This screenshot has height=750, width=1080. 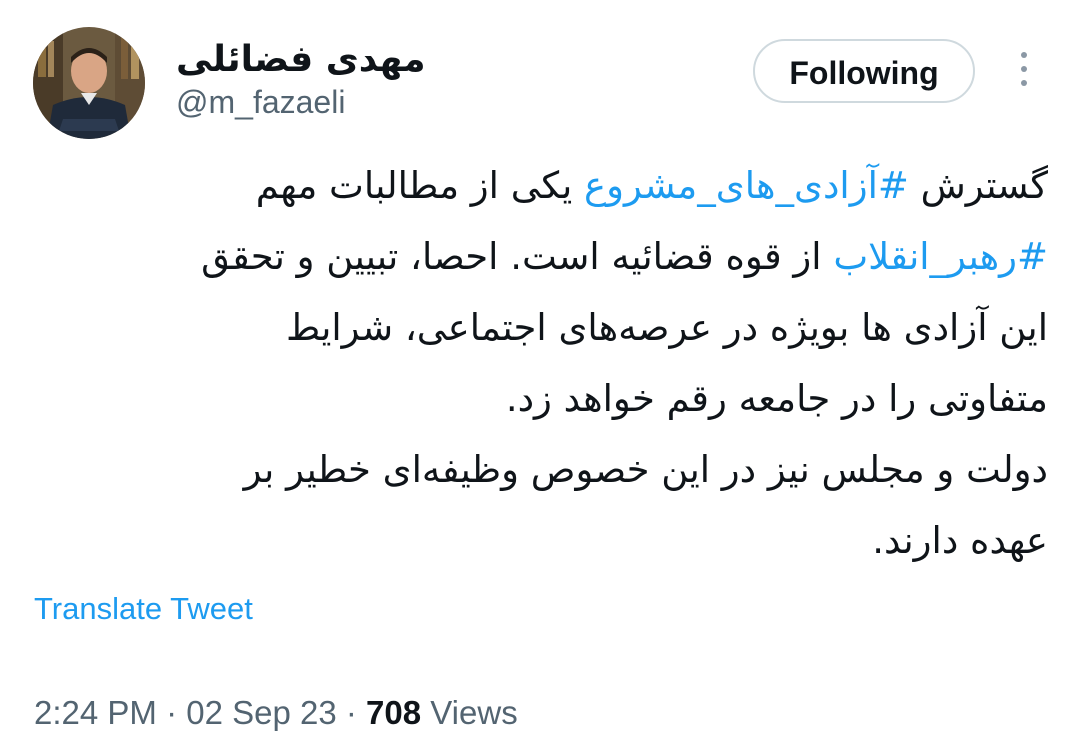 I want to click on tweet-text-segment: متفاوتی را در جامعه رقم خواهد زد., so click(x=776, y=398).